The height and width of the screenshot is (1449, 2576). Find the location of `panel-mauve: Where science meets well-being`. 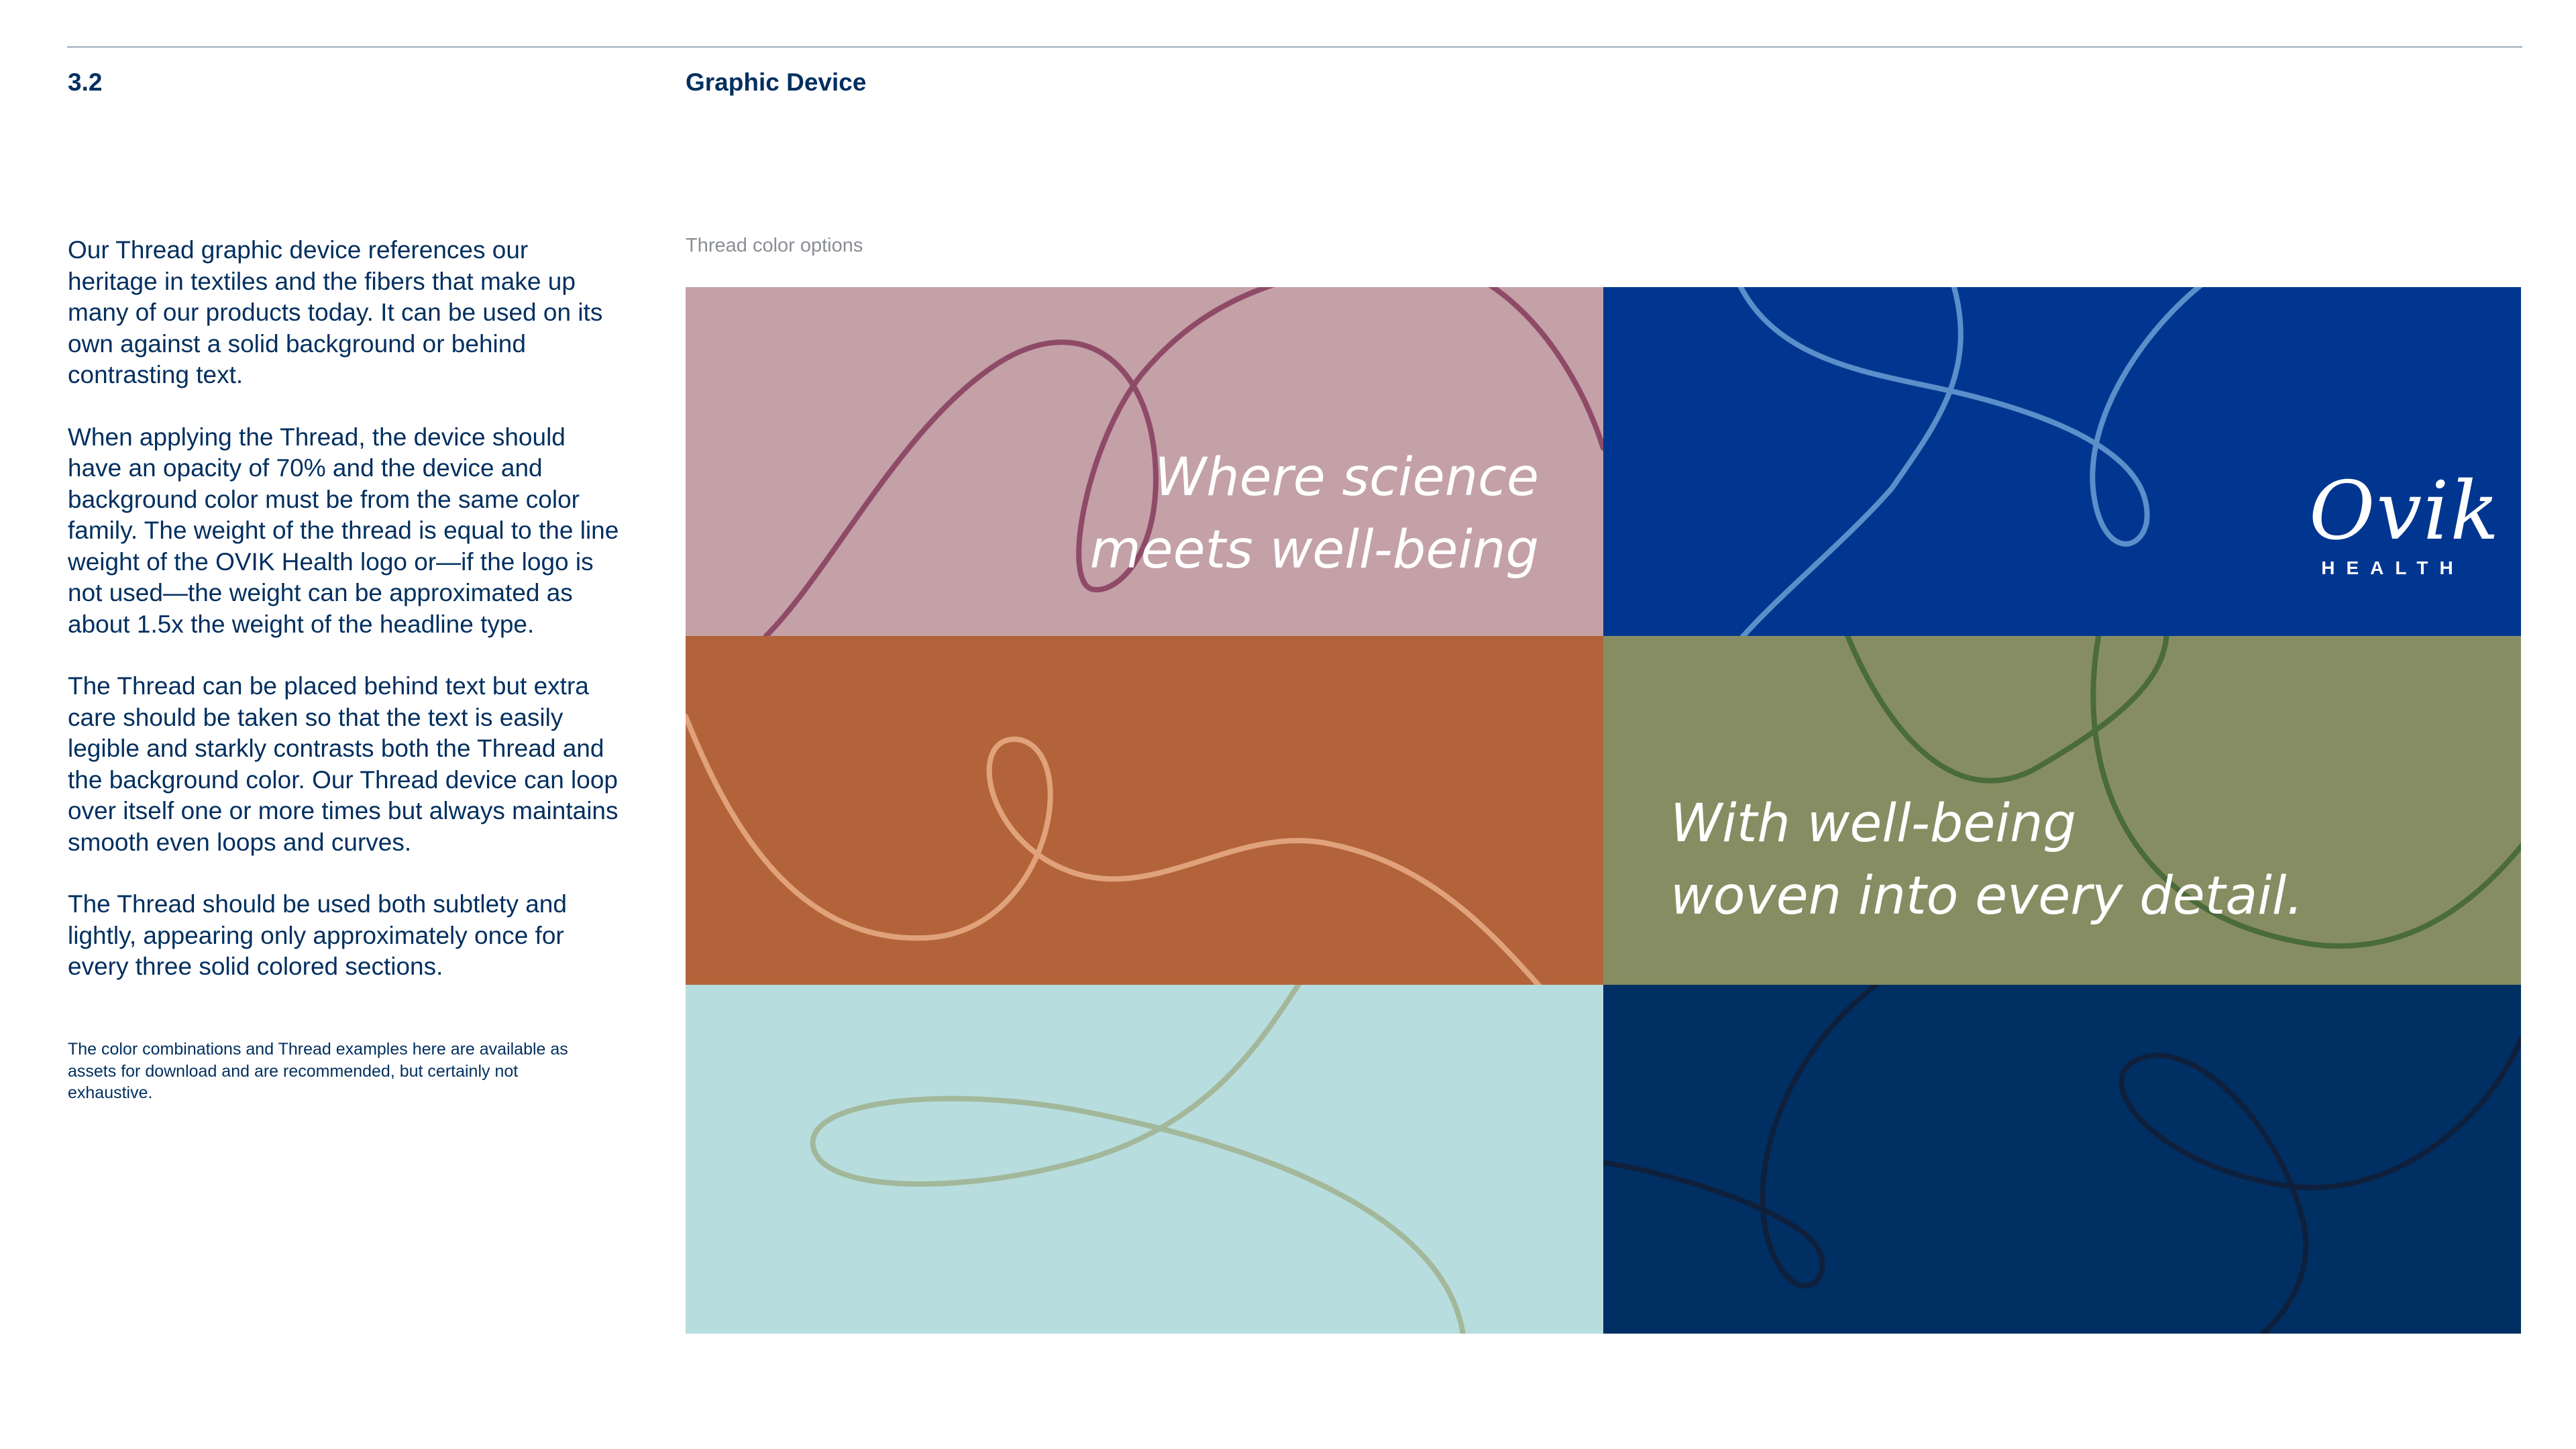

panel-mauve: Where science meets well-being is located at coordinates (1144, 461).